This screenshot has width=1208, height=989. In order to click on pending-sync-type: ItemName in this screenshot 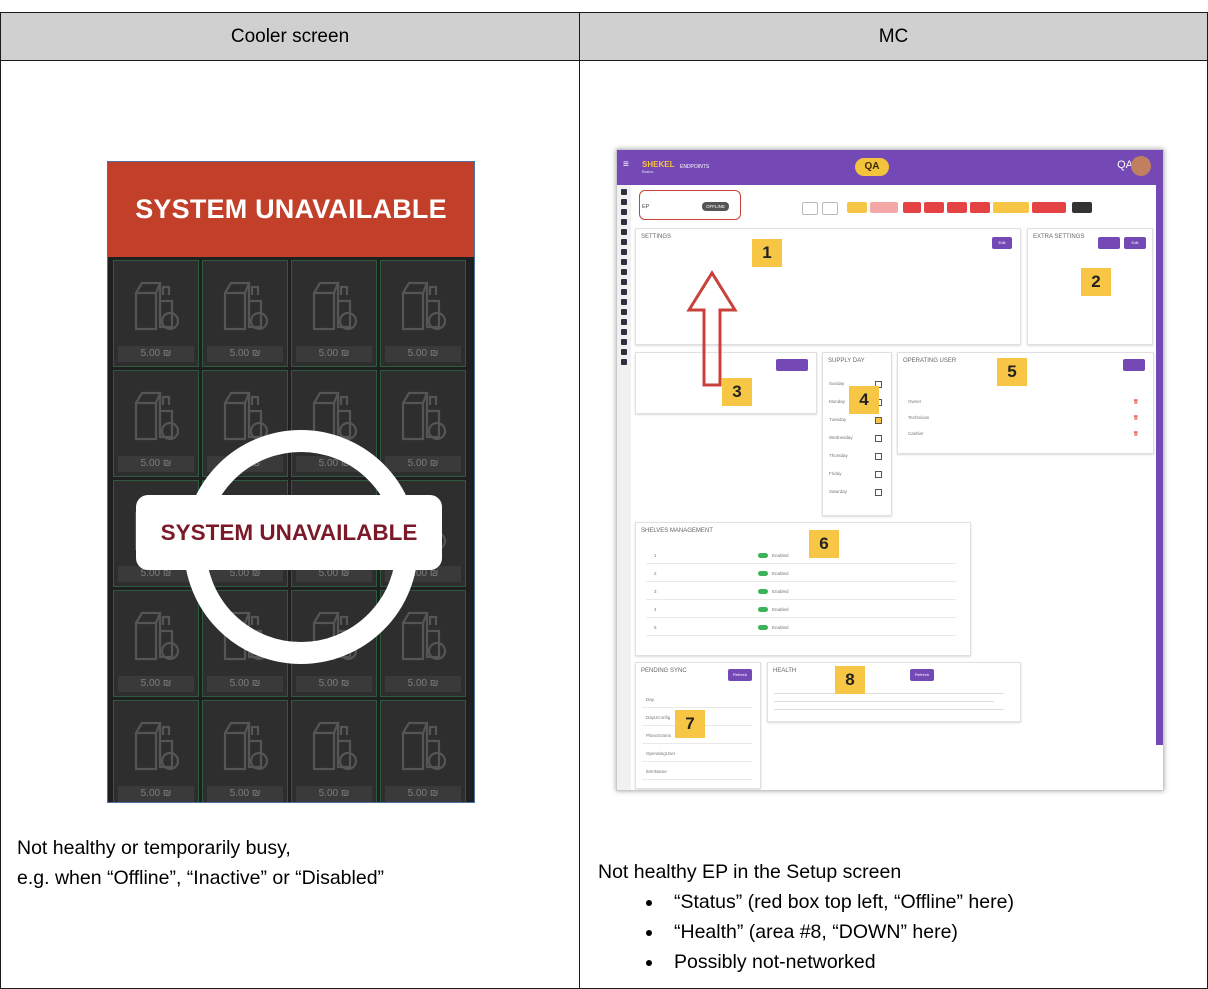, I will do `click(656, 771)`.